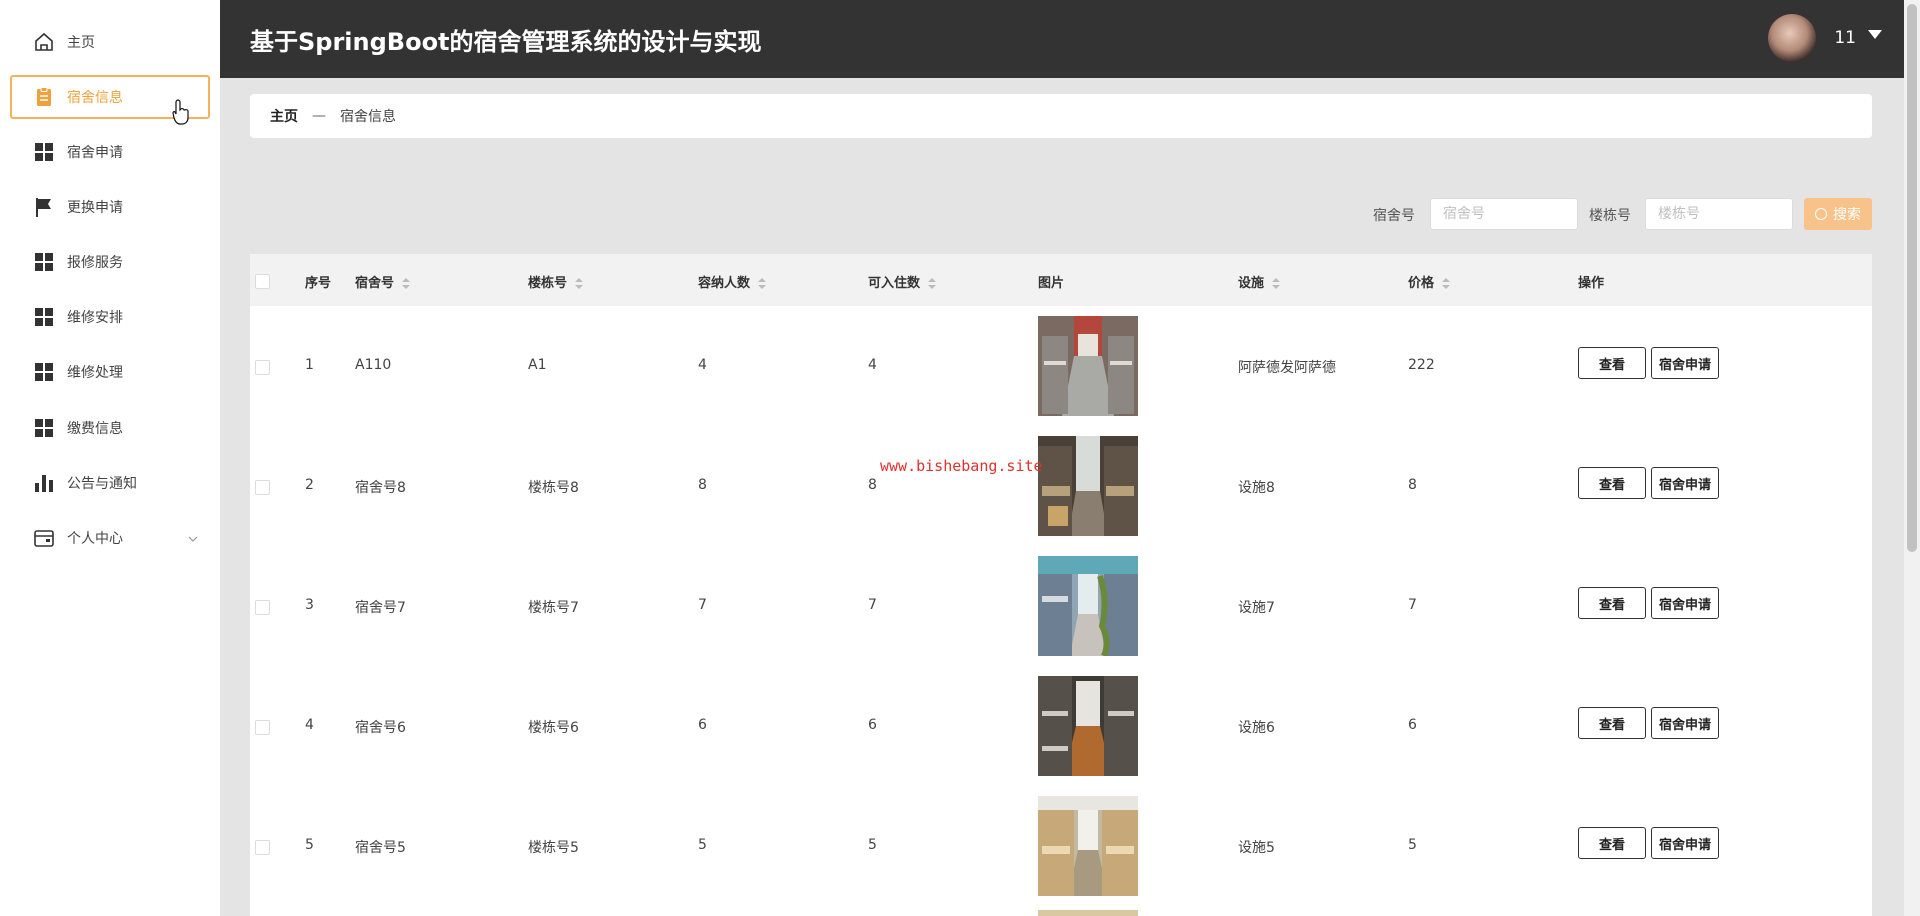  What do you see at coordinates (110, 317) in the screenshot?
I see `sidebar-item-repair-schedule: 维修安排` at bounding box center [110, 317].